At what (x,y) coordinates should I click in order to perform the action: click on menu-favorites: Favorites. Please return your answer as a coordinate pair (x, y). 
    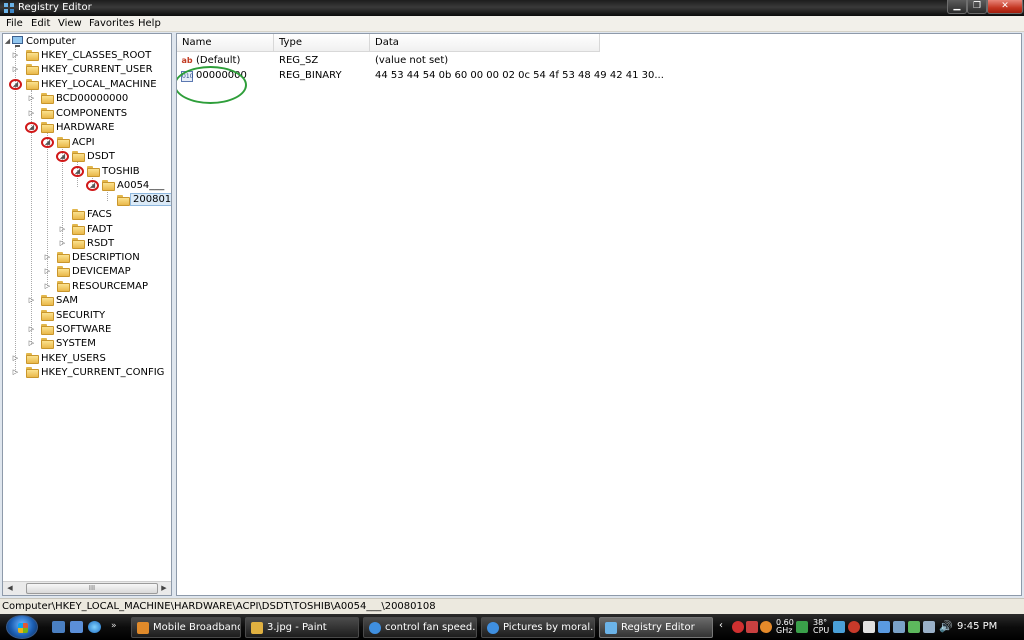
    Looking at the image, I should click on (111, 23).